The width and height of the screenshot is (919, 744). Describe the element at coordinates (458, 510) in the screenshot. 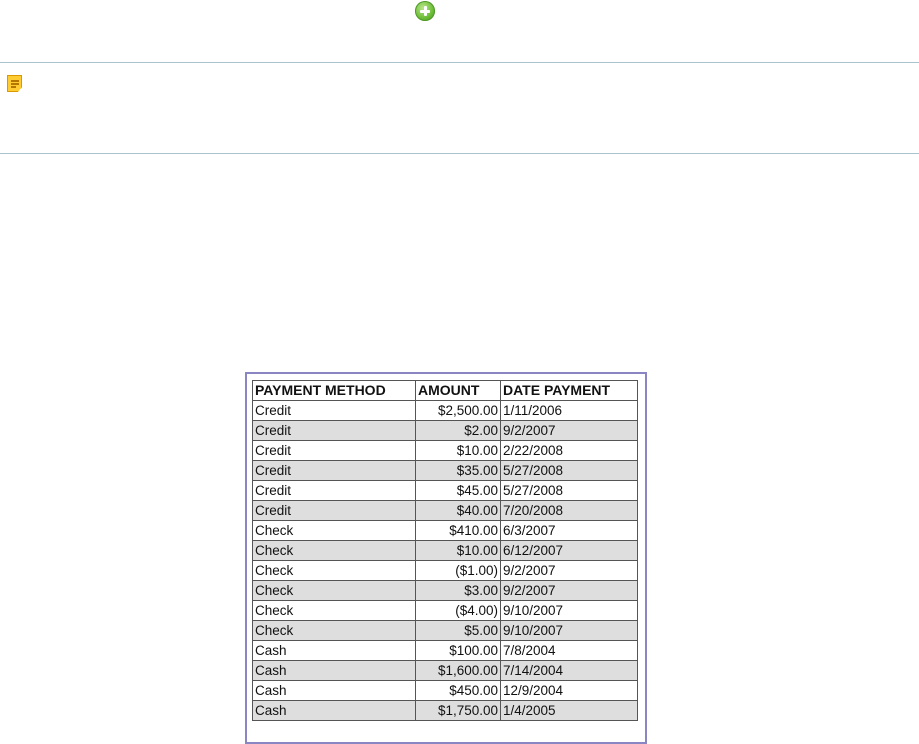

I see `amount-cell: $40.00` at that location.